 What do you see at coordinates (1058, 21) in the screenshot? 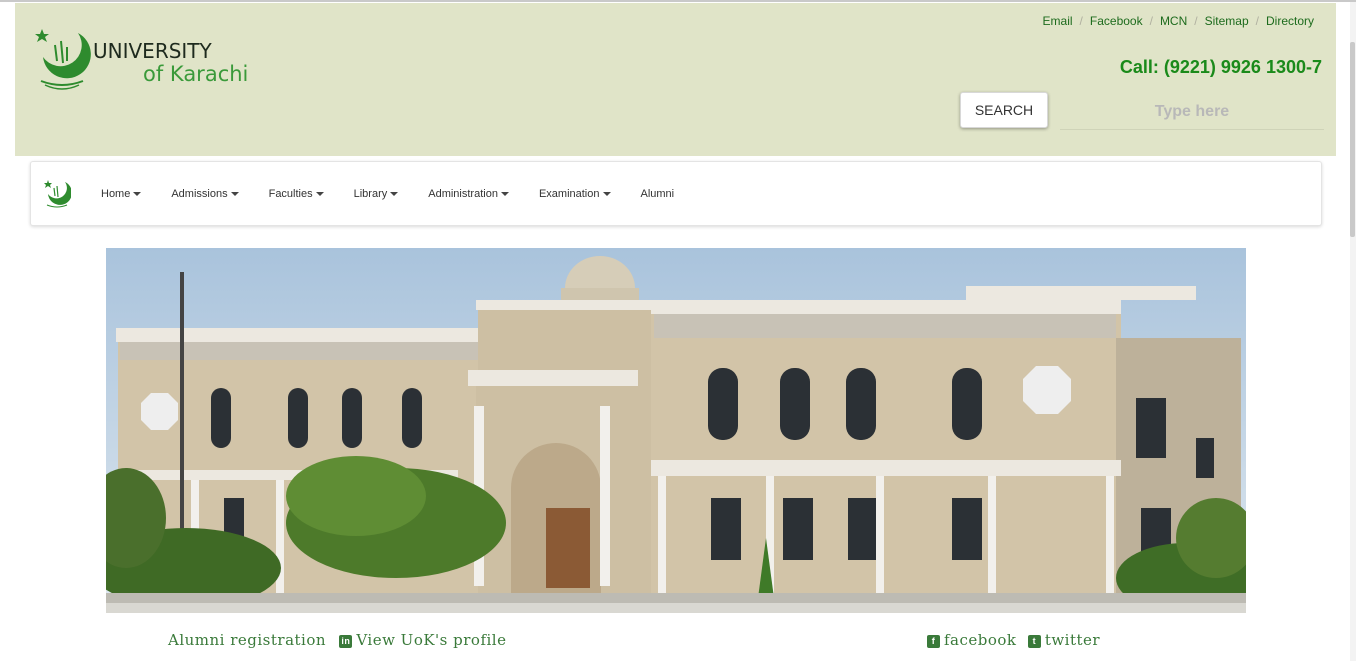
I see `toplink-email: Email` at bounding box center [1058, 21].